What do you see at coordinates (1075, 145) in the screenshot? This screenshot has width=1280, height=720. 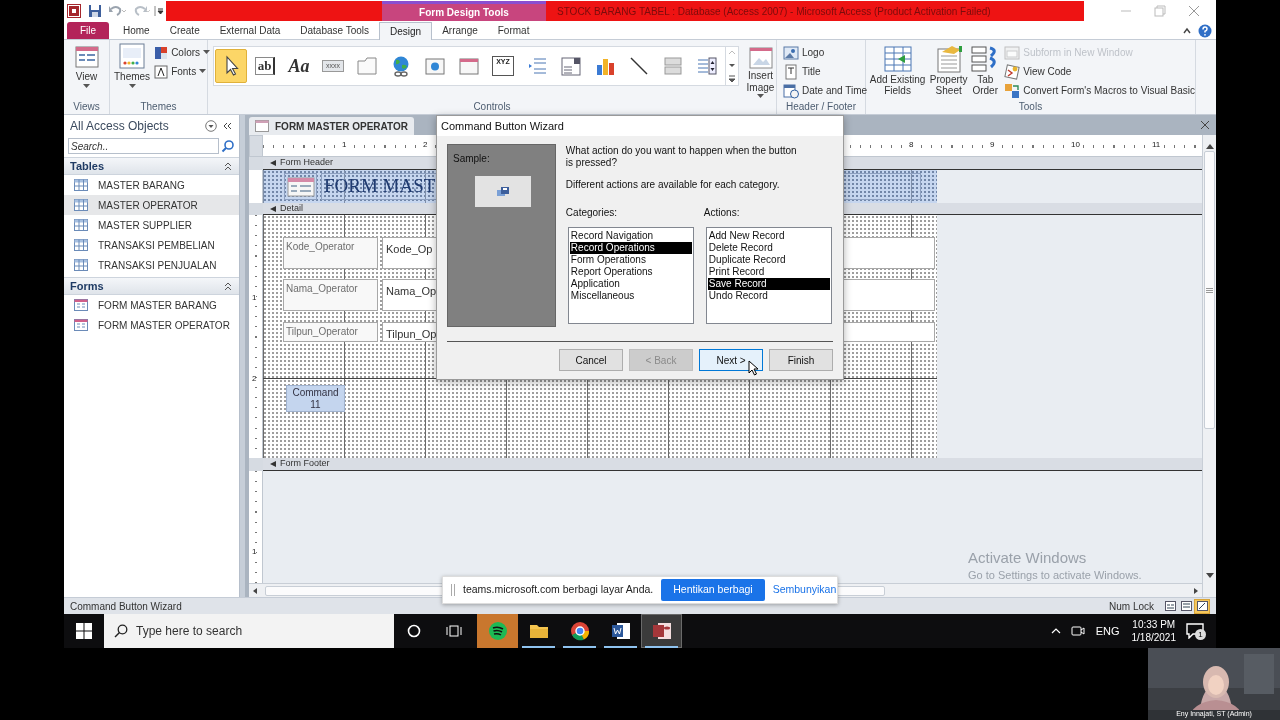 I see `ruler-number: 10` at bounding box center [1075, 145].